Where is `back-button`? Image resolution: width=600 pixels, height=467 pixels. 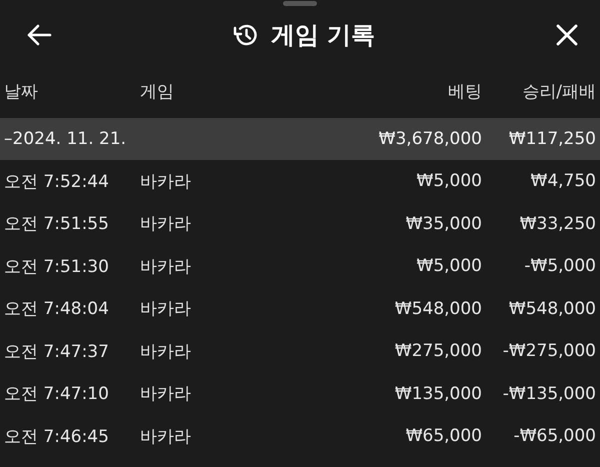 back-button is located at coordinates (39, 35).